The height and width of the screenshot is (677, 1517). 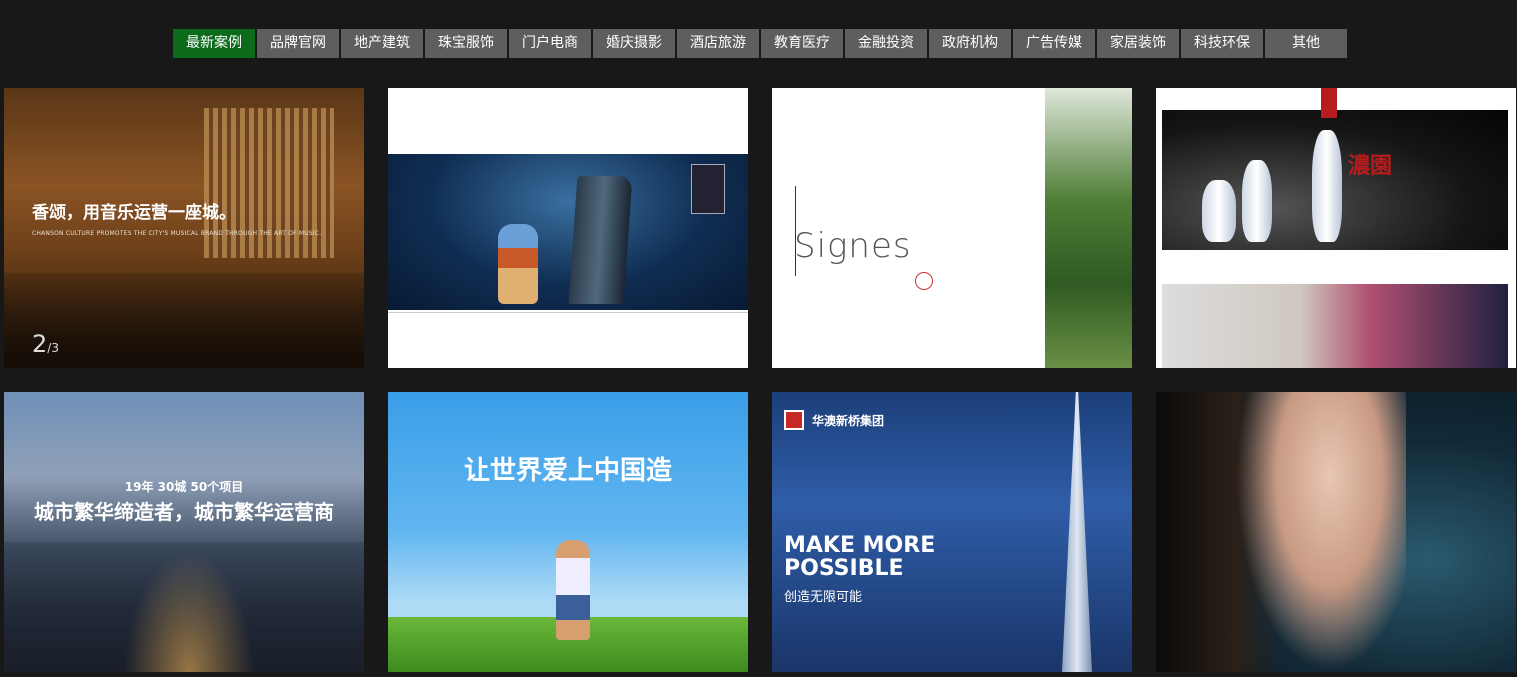 What do you see at coordinates (848, 421) in the screenshot?
I see `brand-name: 华澳新桥集团` at bounding box center [848, 421].